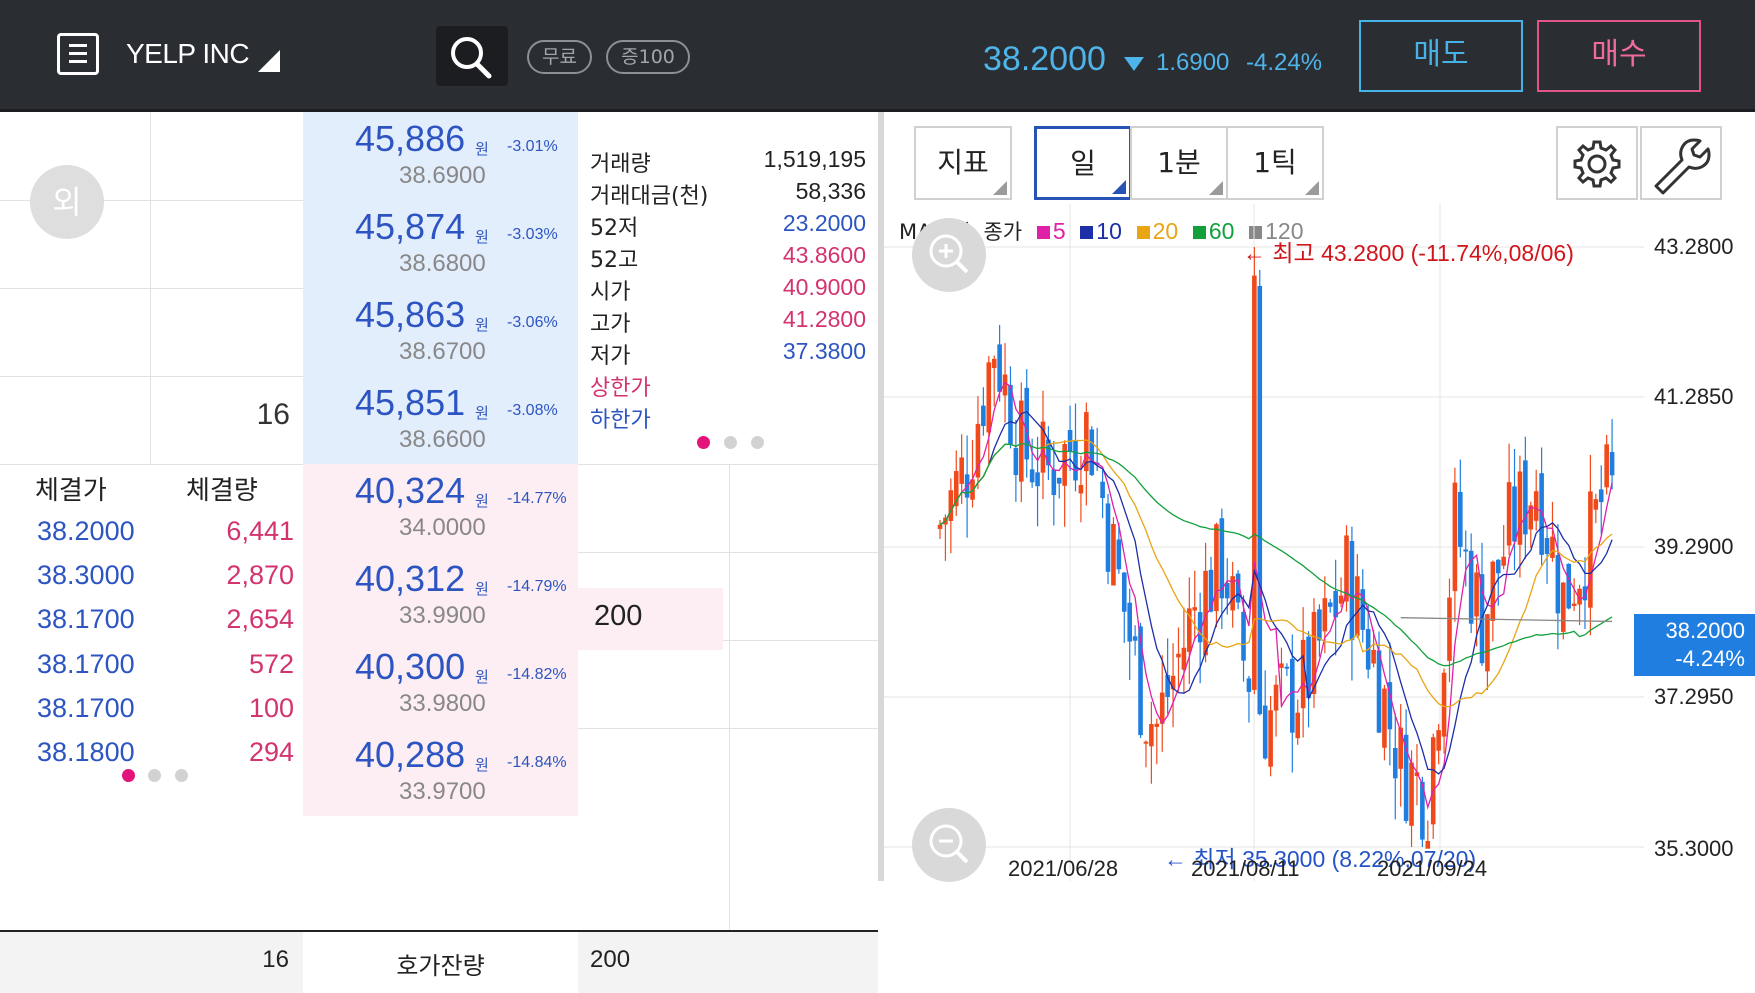  Describe the element at coordinates (610, 292) in the screenshot. I see `info-label: 시가` at that location.